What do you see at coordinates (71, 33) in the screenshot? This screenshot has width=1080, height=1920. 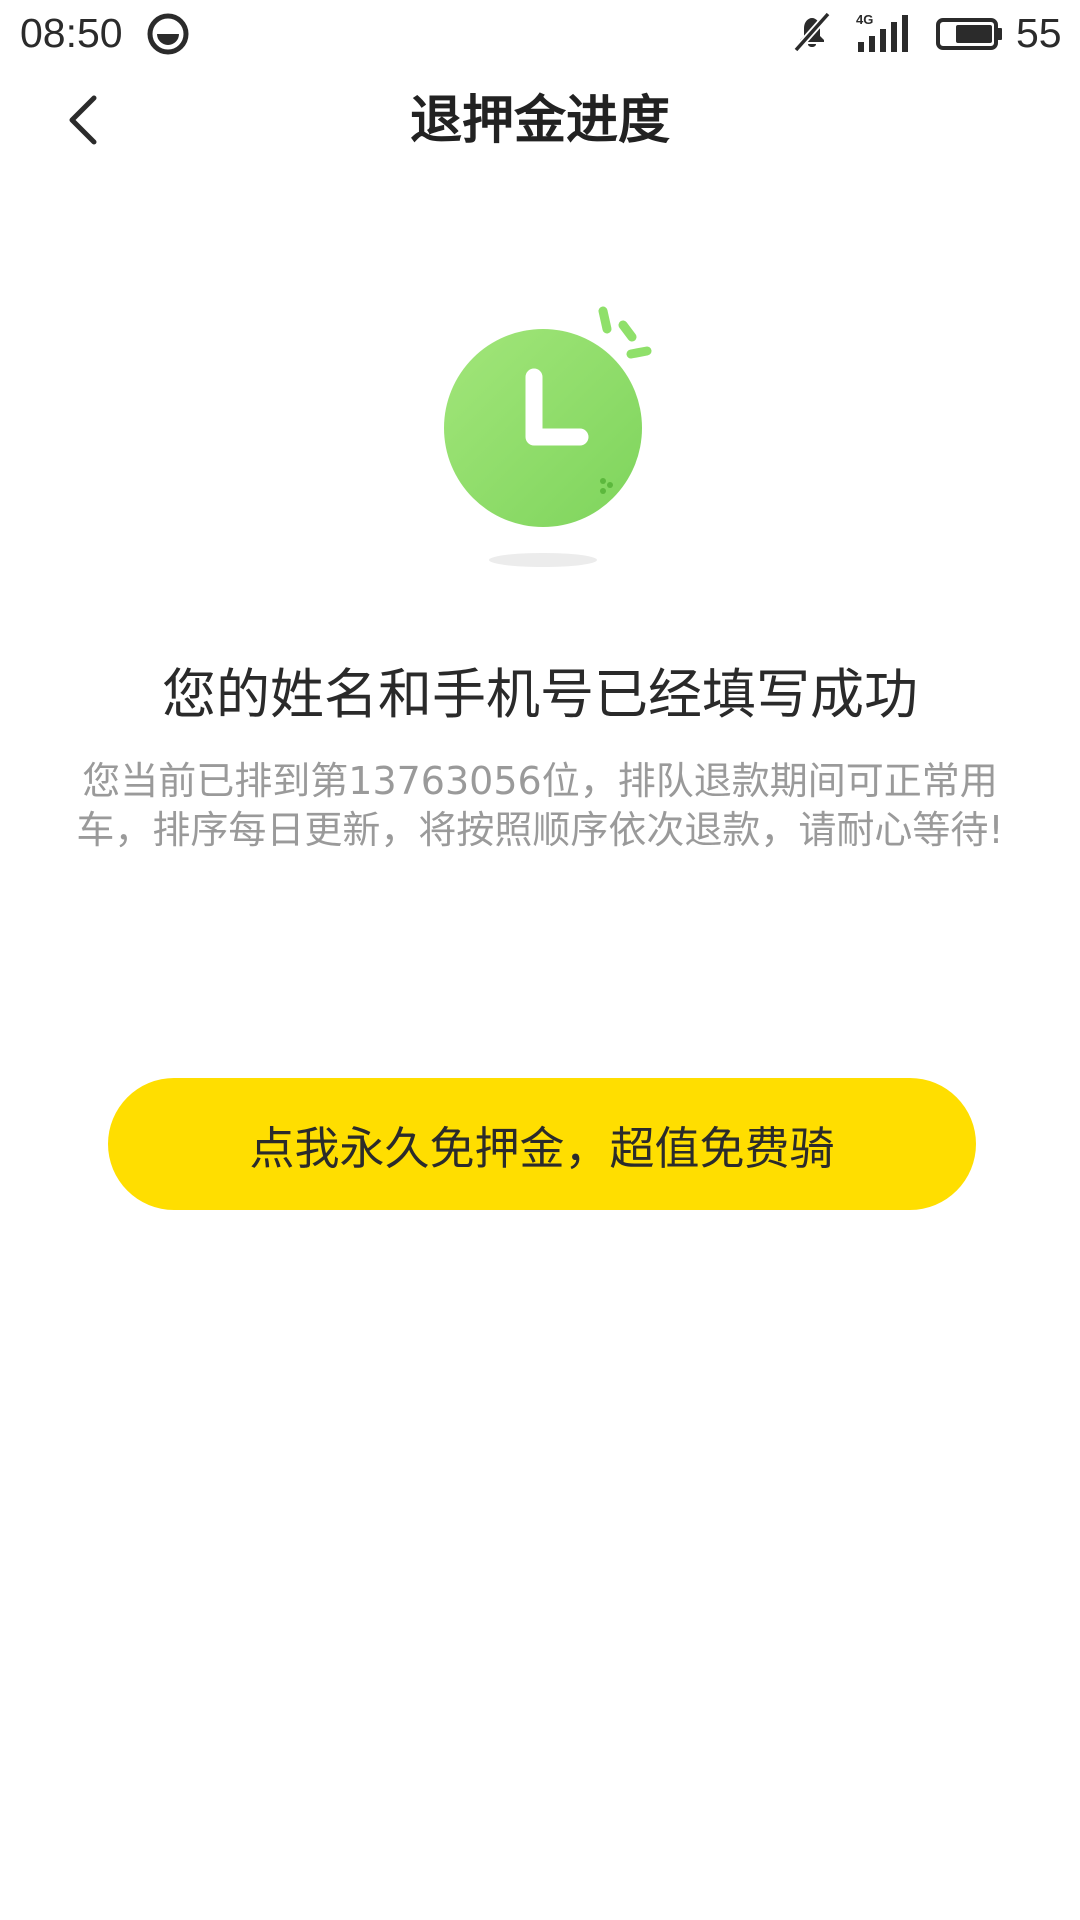 I see `status-time: 08:50` at bounding box center [71, 33].